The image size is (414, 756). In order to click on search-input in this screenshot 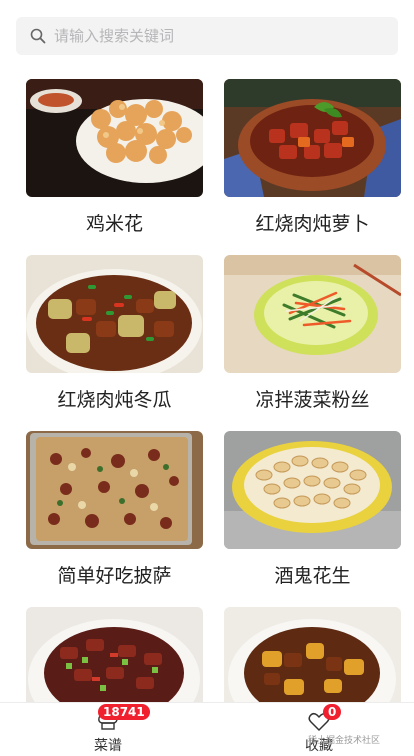, I will do `click(214, 36)`.